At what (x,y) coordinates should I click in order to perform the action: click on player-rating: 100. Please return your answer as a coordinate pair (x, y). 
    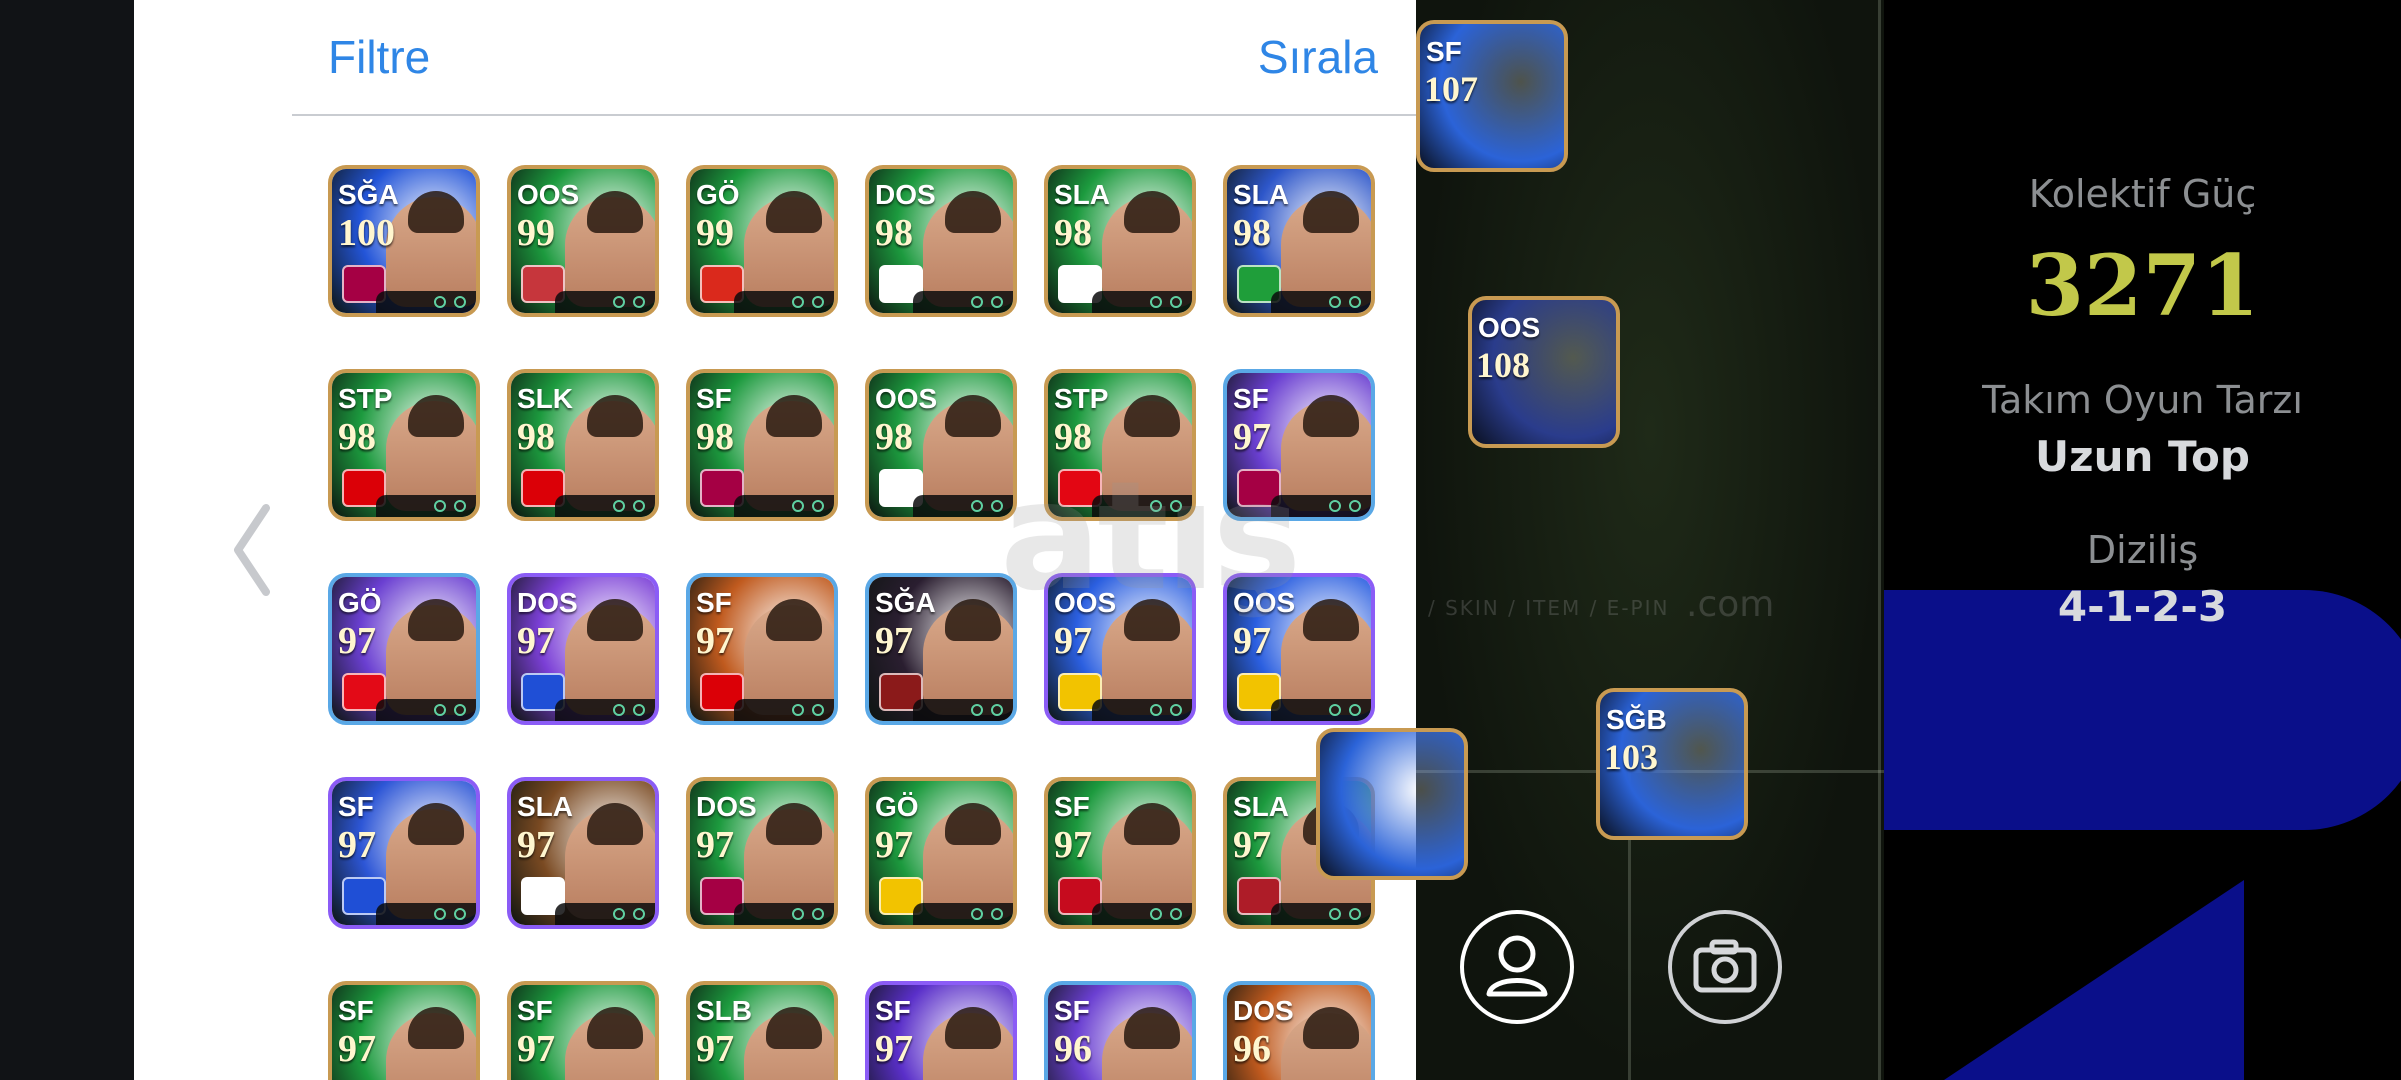
    Looking at the image, I should click on (366, 233).